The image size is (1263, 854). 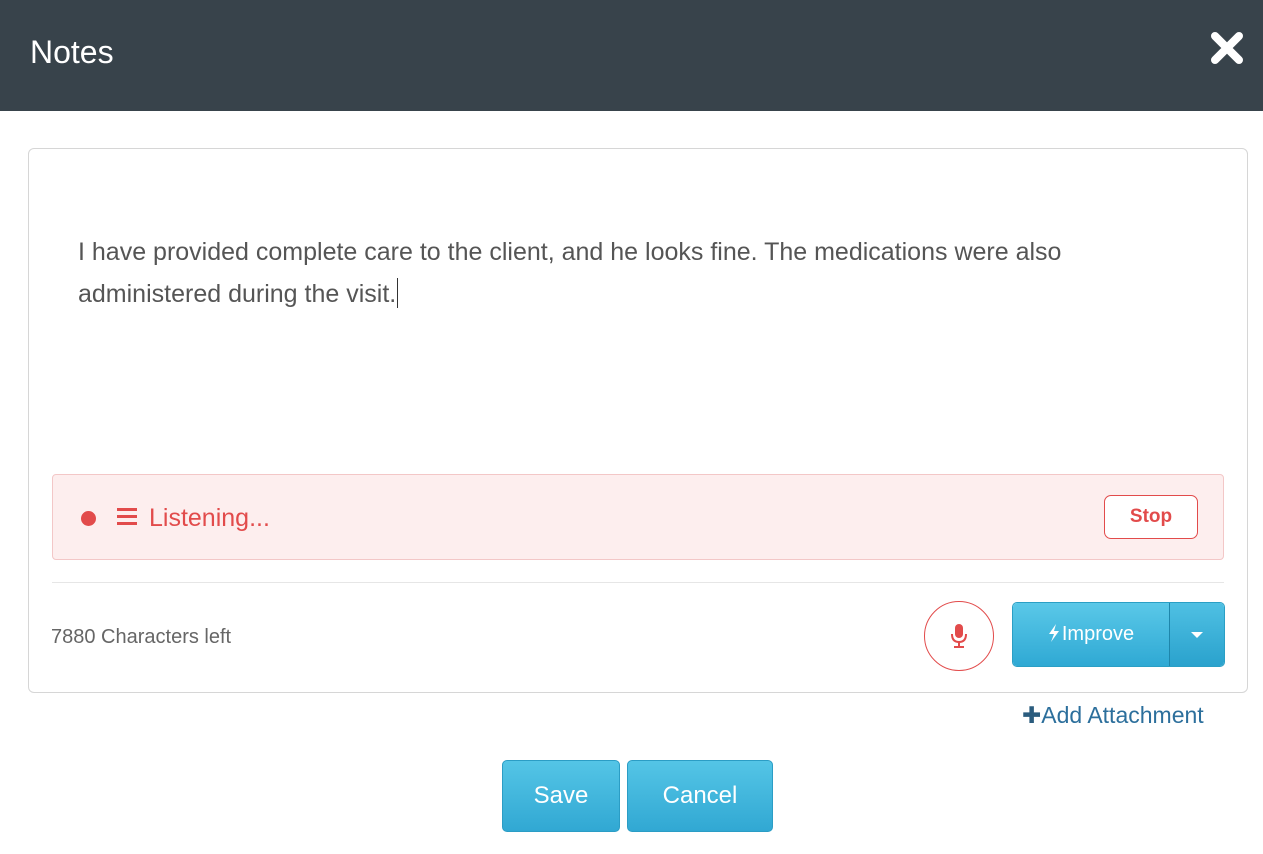 What do you see at coordinates (1122, 715) in the screenshot?
I see `add-attachment-label: Add Attachment` at bounding box center [1122, 715].